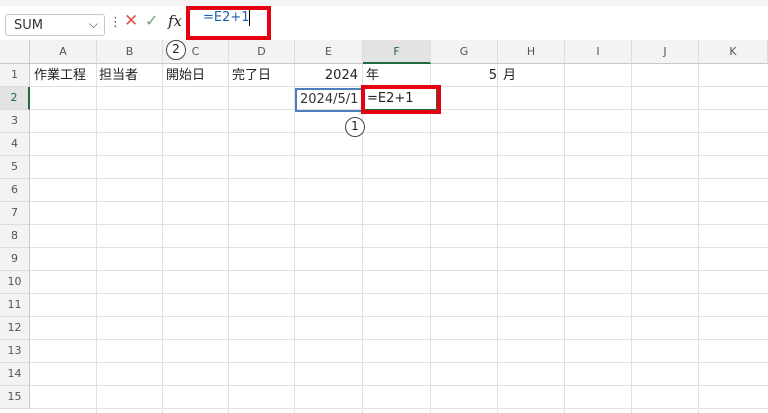 This screenshot has width=768, height=413. I want to click on column-header-I: I, so click(598, 52).